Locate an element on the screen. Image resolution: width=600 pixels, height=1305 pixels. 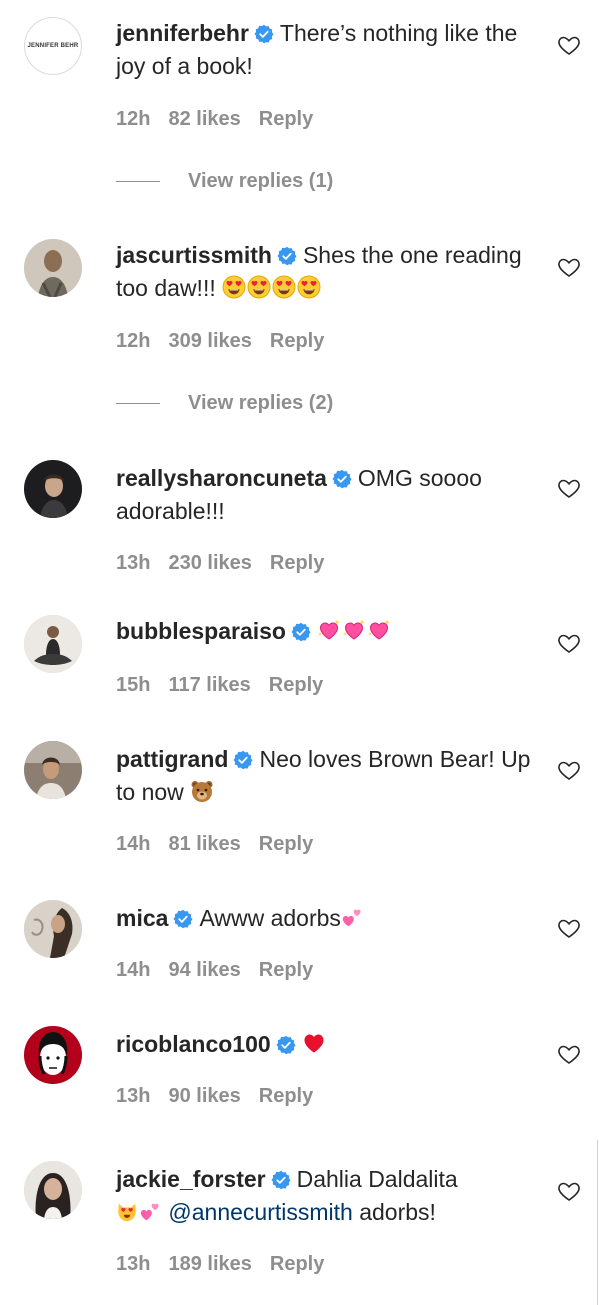
comment-meta: 14h 81 likes Reply is located at coordinates (223, 844).